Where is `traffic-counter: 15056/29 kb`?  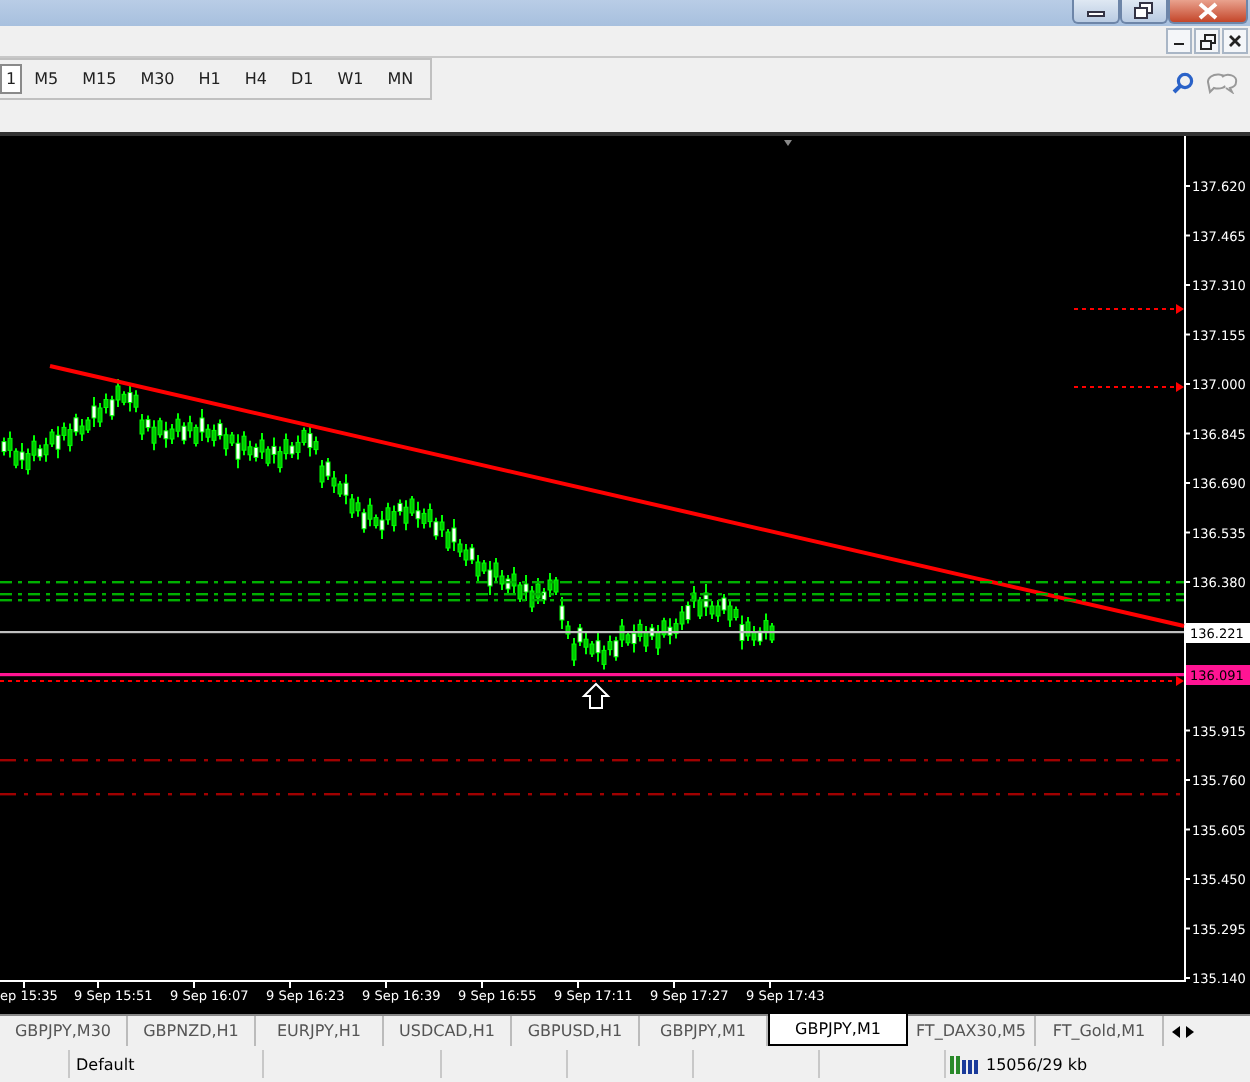
traffic-counter: 15056/29 kb is located at coordinates (1037, 1064).